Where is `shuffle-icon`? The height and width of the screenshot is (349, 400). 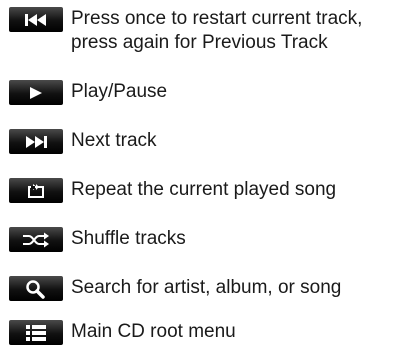 shuffle-icon is located at coordinates (36, 239).